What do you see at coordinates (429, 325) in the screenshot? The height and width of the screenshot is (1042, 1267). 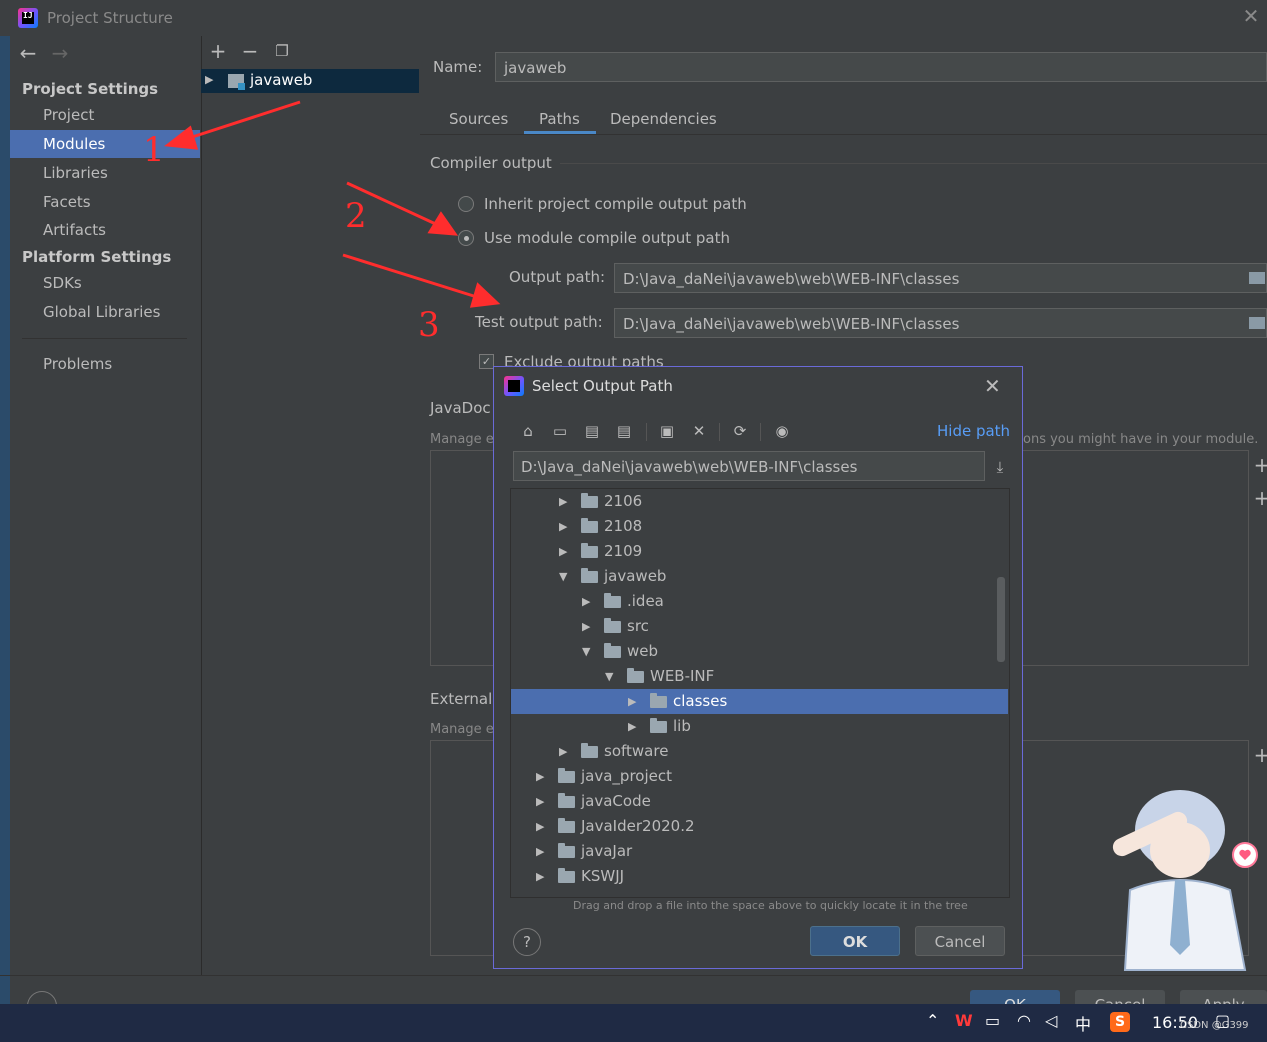 I see `annotation-number-3: 3` at bounding box center [429, 325].